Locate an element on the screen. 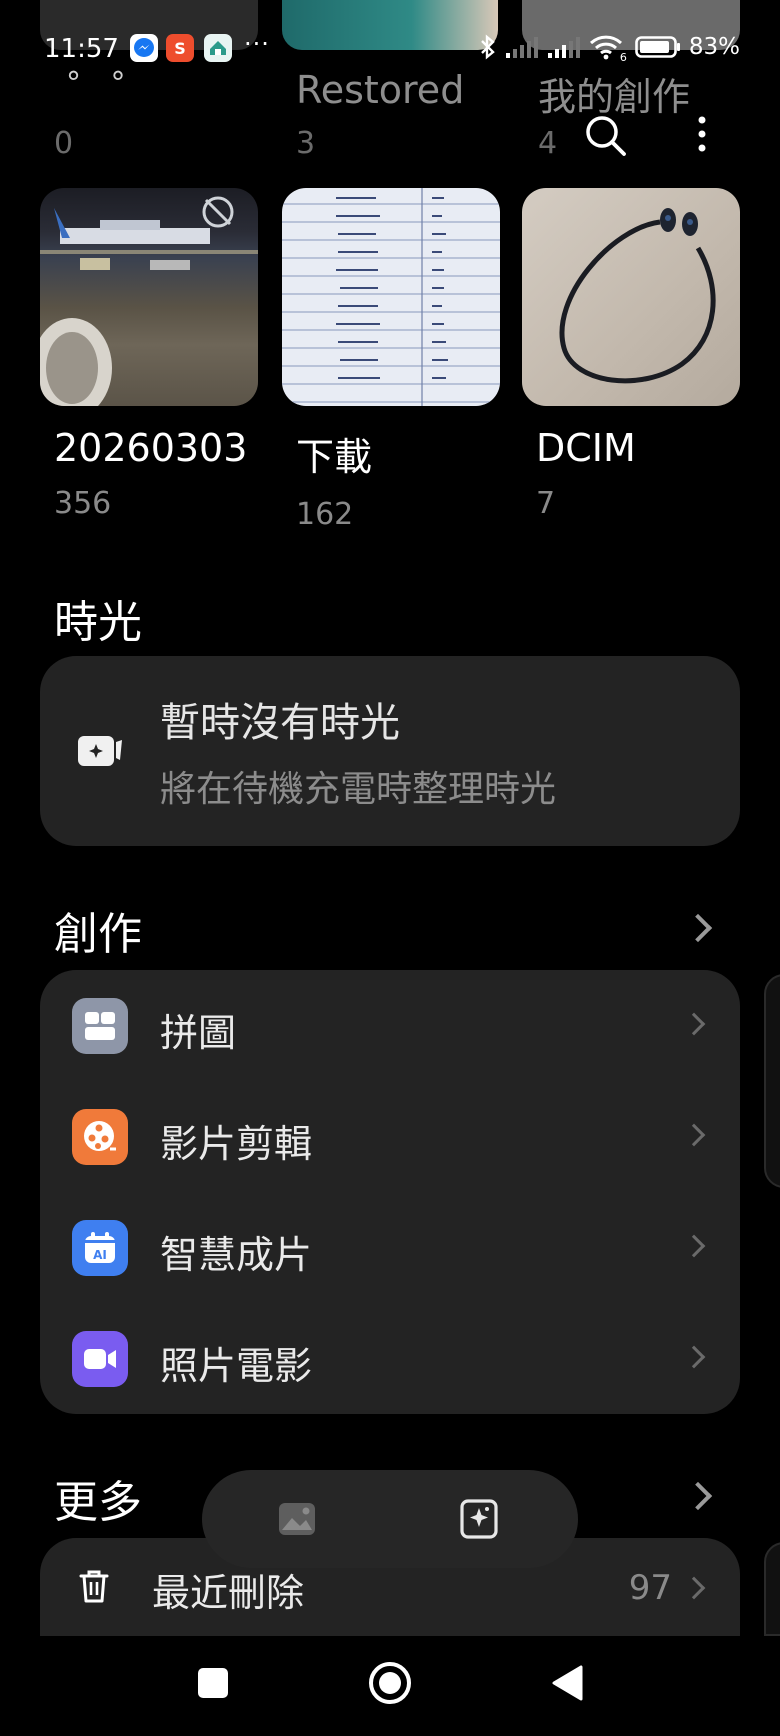 The image size is (780, 1736). moment-card-icon is located at coordinates (100, 751).